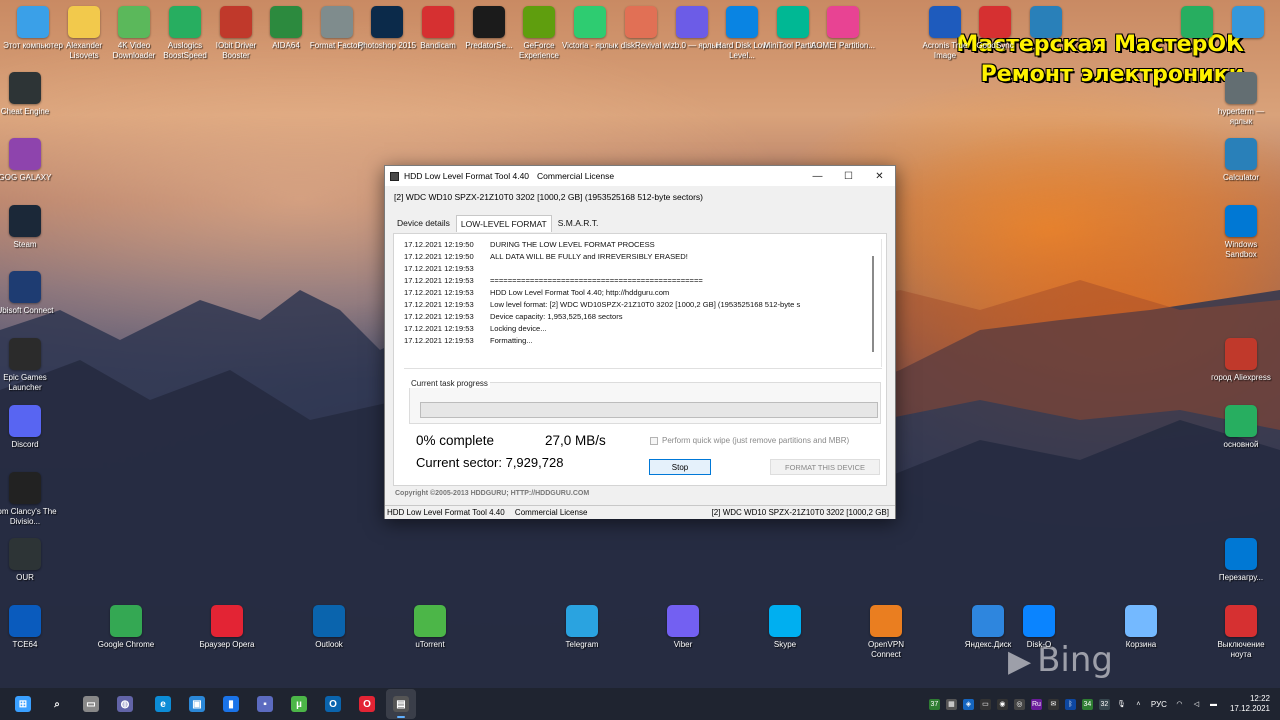 This screenshot has width=1280, height=720. What do you see at coordinates (25, 154) in the screenshot?
I see `gog-icon` at bounding box center [25, 154].